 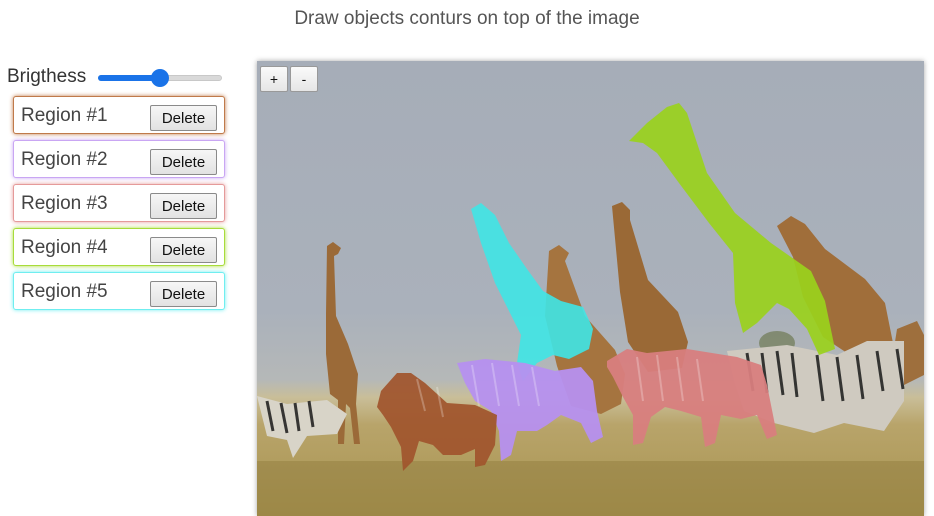 What do you see at coordinates (64, 291) in the screenshot?
I see `region-name: Region #5` at bounding box center [64, 291].